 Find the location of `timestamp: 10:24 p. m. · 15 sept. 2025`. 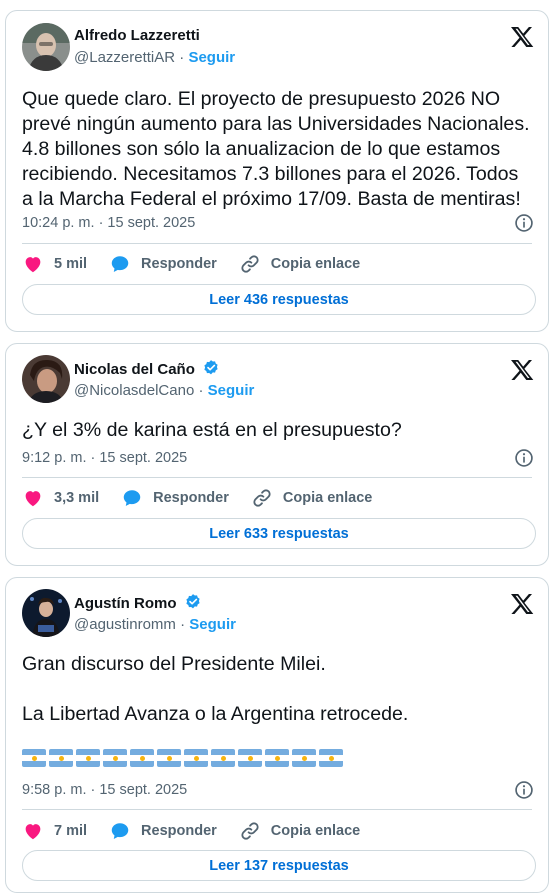

timestamp: 10:24 p. m. · 15 sept. 2025 is located at coordinates (108, 223).